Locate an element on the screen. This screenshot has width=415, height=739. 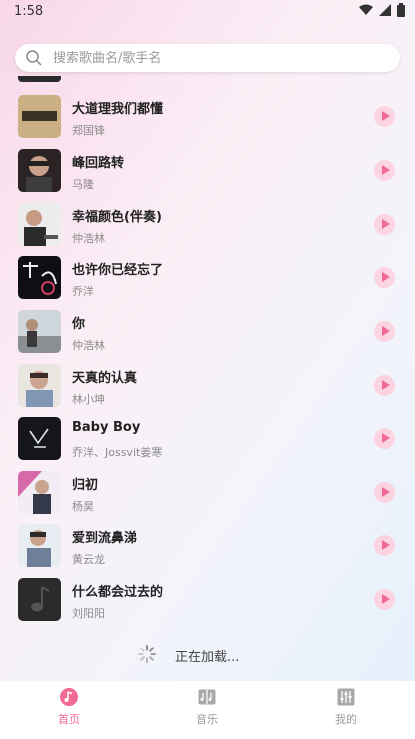
spinner-icon is located at coordinates (147, 654).